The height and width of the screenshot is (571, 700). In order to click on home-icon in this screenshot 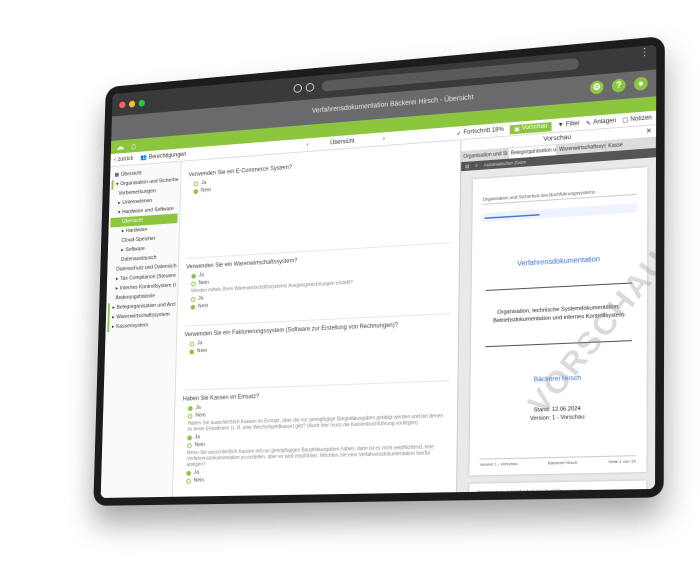, I will do `click(310, 87)`.